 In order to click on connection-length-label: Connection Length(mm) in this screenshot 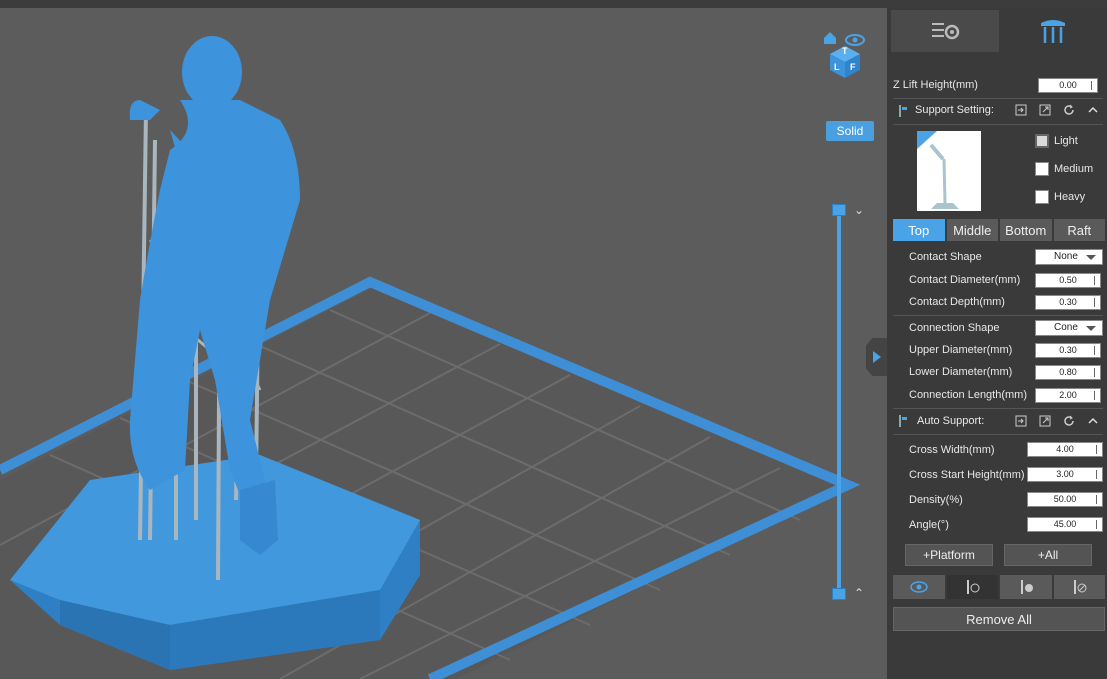, I will do `click(968, 395)`.